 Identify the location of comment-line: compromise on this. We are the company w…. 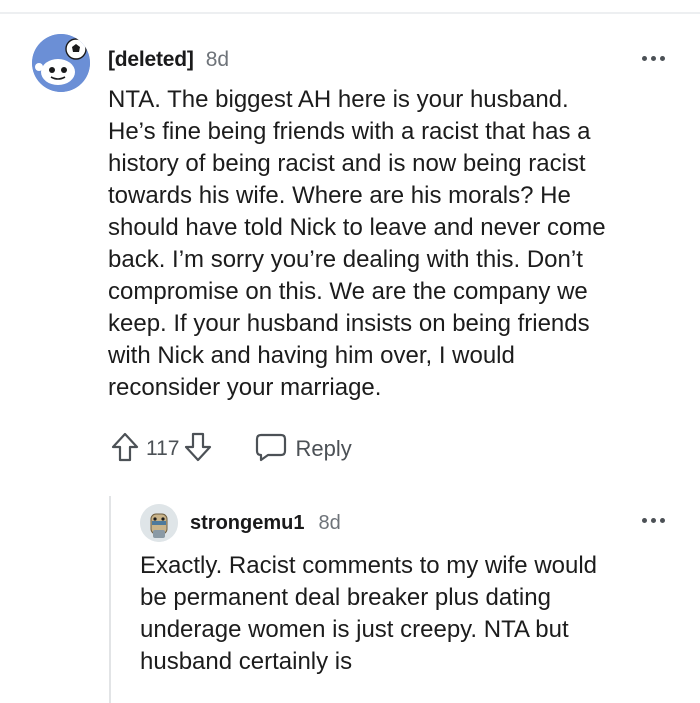
(348, 291).